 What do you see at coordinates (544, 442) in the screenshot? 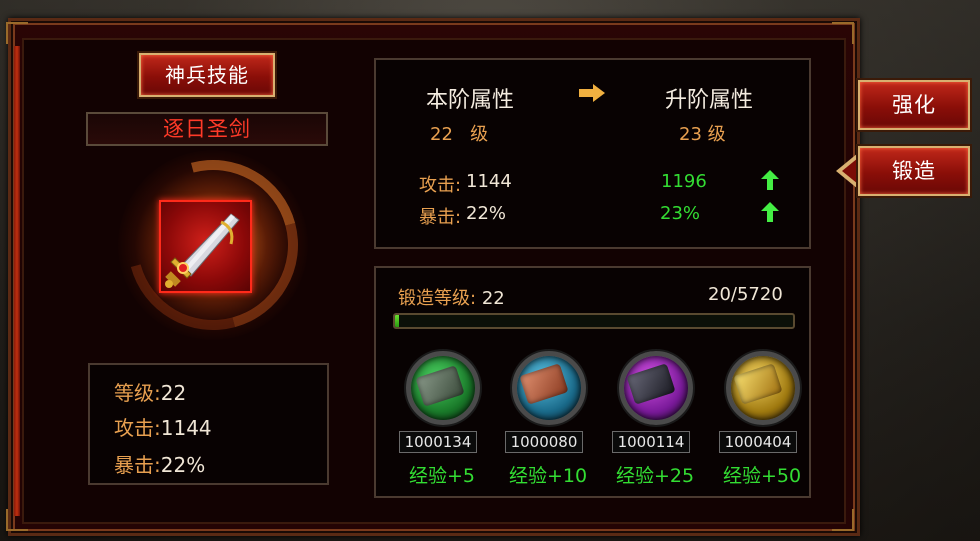
I see `material-count: 1000080` at bounding box center [544, 442].